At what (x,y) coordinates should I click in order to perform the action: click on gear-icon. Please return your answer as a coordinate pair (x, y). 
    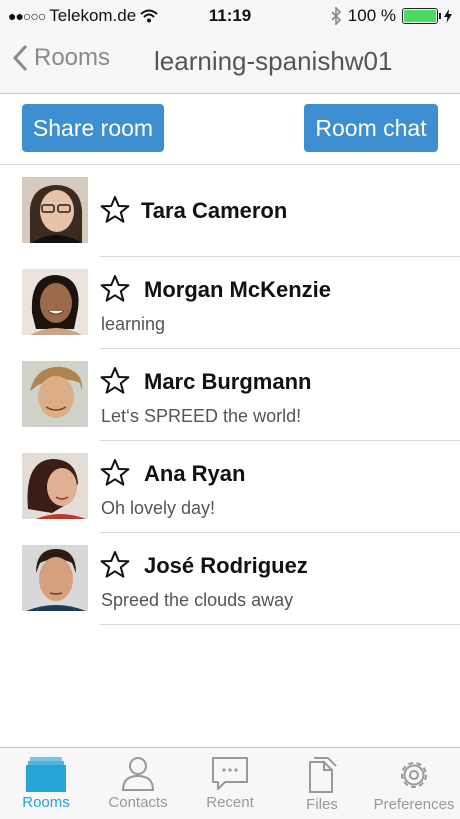
    Looking at the image, I should click on (414, 775).